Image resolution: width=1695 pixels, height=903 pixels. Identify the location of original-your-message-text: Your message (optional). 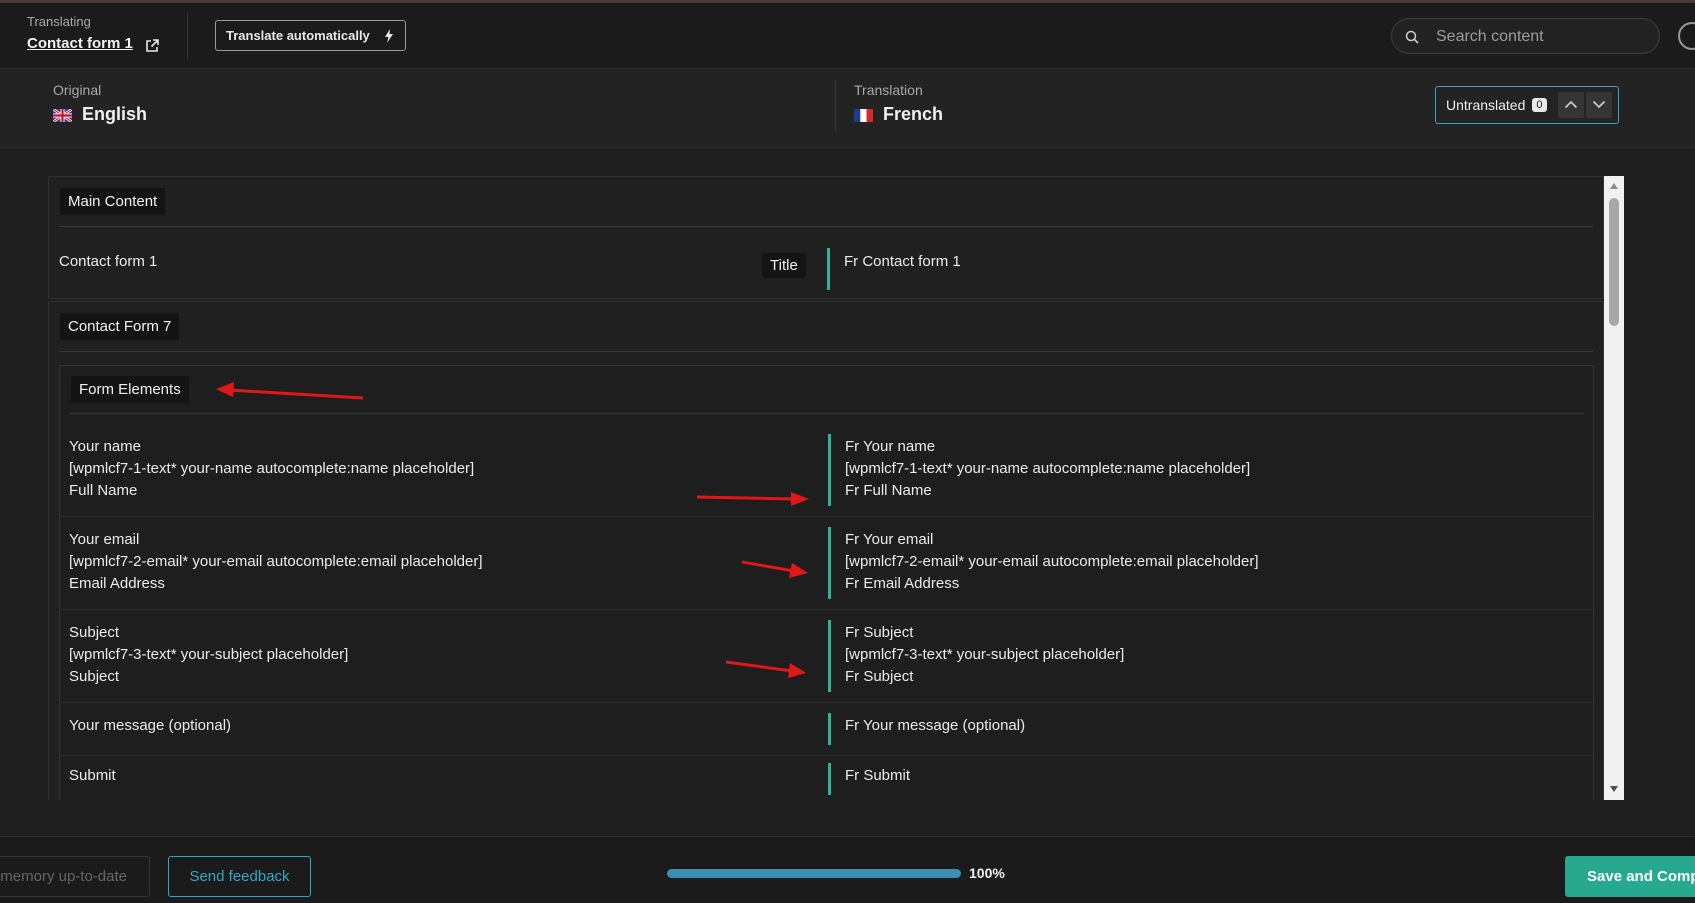
(150, 725).